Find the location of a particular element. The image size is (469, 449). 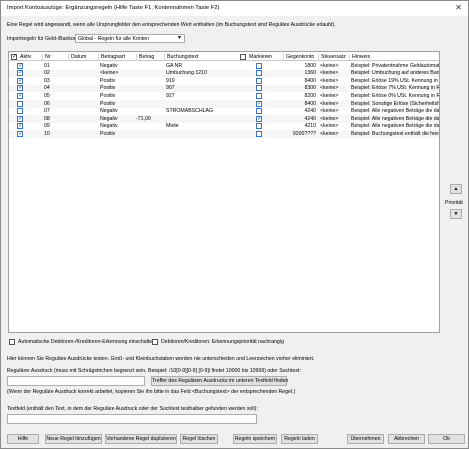

cell-gegen: 1360 is located at coordinates (300, 73).